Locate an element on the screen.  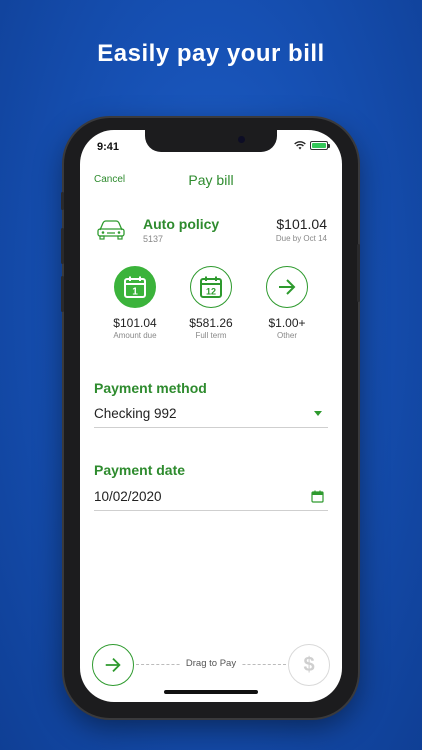
battery-icon is located at coordinates (320, 145).